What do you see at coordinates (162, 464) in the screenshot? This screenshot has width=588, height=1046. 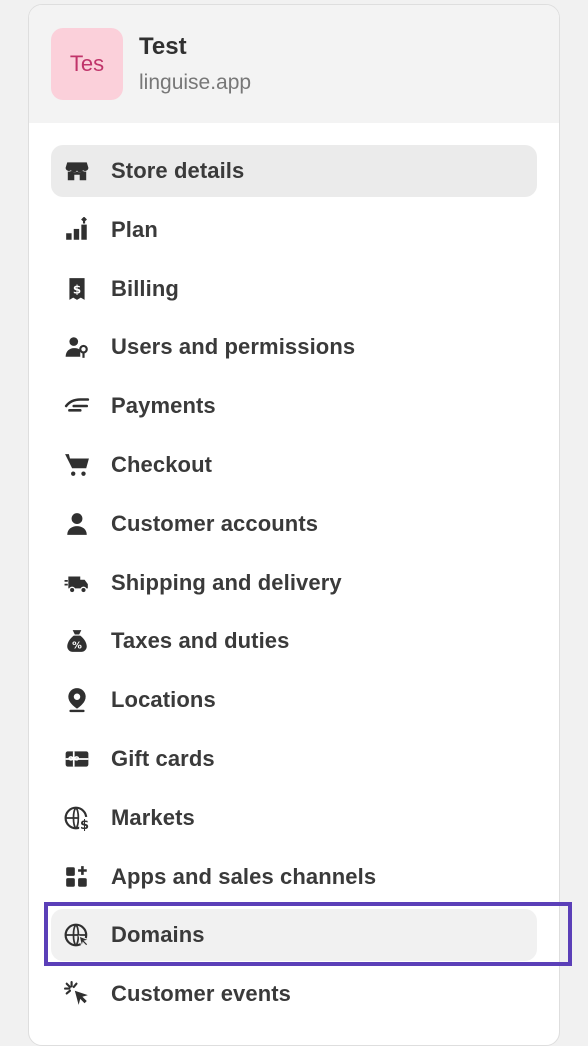 I see `menu-item-label: Checkout` at bounding box center [162, 464].